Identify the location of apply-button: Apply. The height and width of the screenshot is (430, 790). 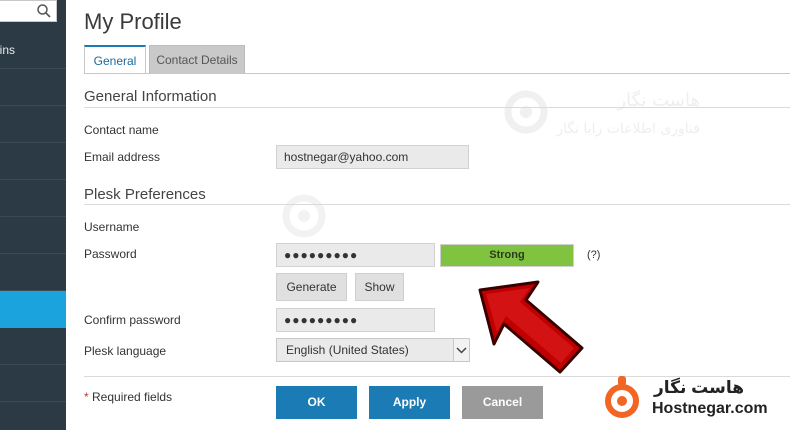
(409, 402).